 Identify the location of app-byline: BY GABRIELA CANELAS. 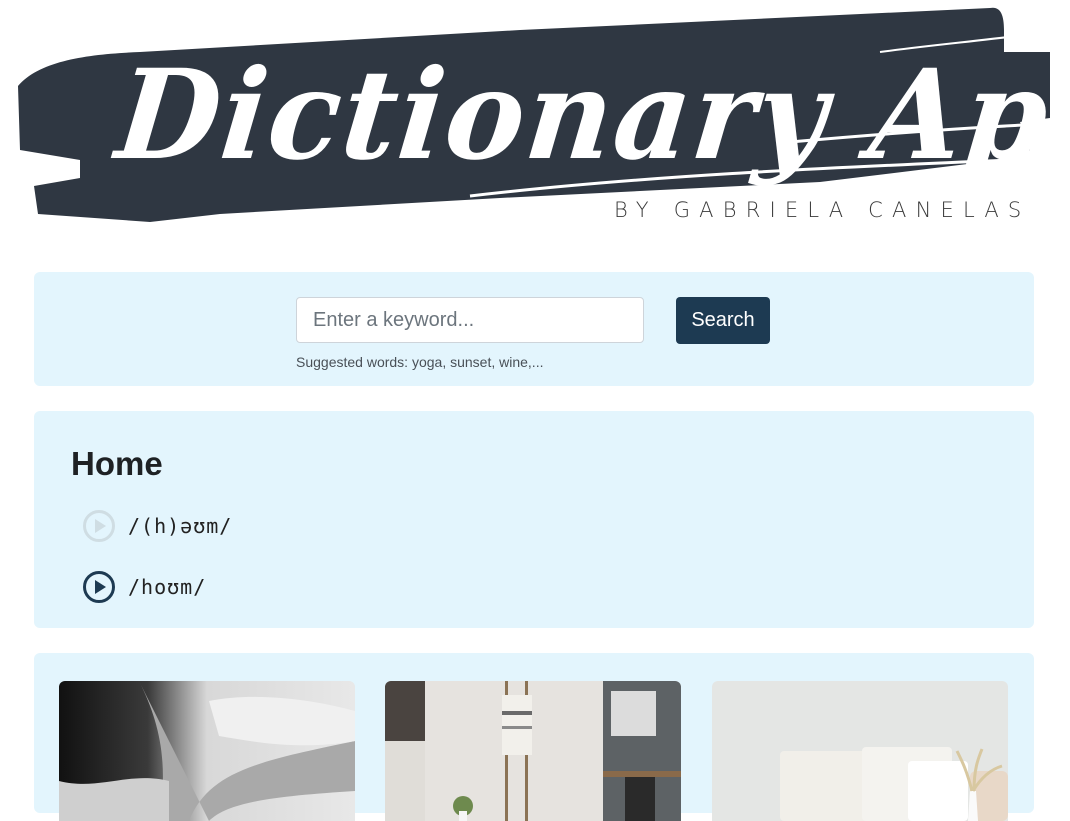
(822, 210).